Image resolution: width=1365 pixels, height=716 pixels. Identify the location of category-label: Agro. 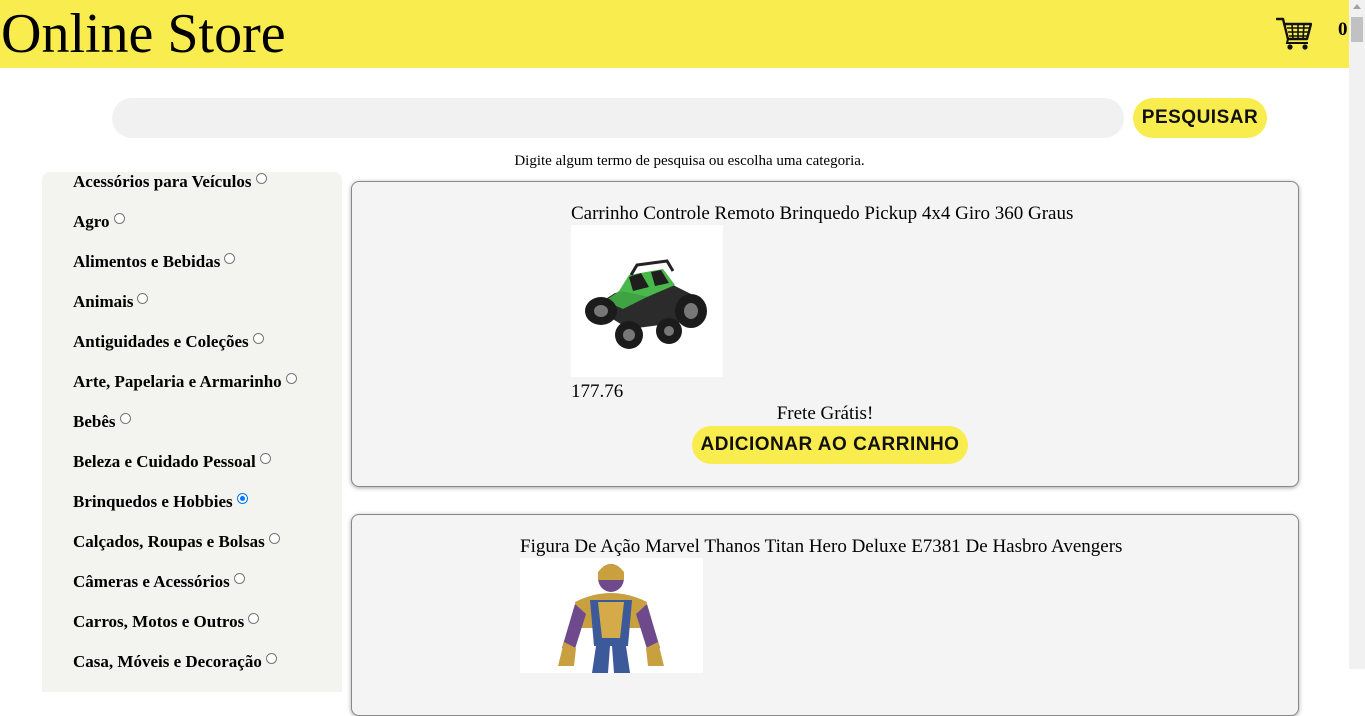
(91, 221).